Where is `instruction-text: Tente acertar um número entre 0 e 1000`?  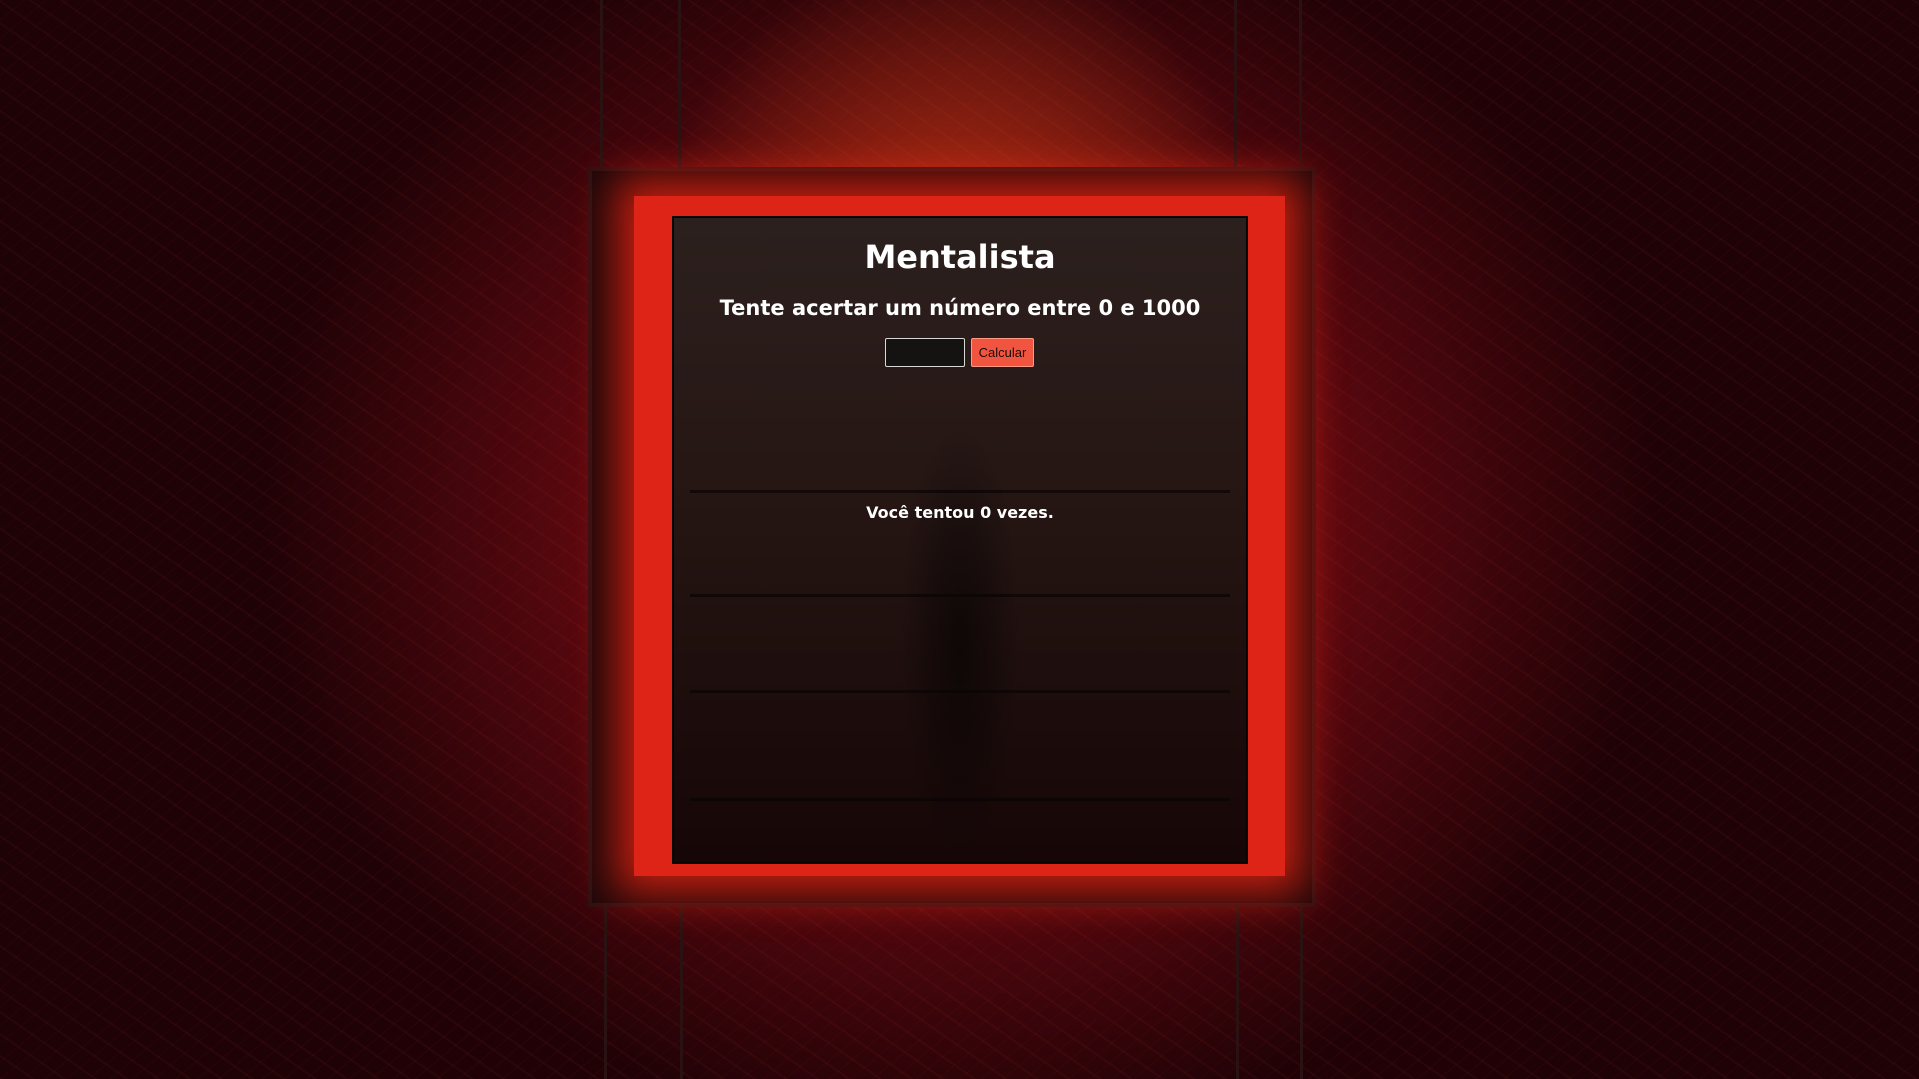 instruction-text: Tente acertar um número entre 0 e 1000 is located at coordinates (960, 308).